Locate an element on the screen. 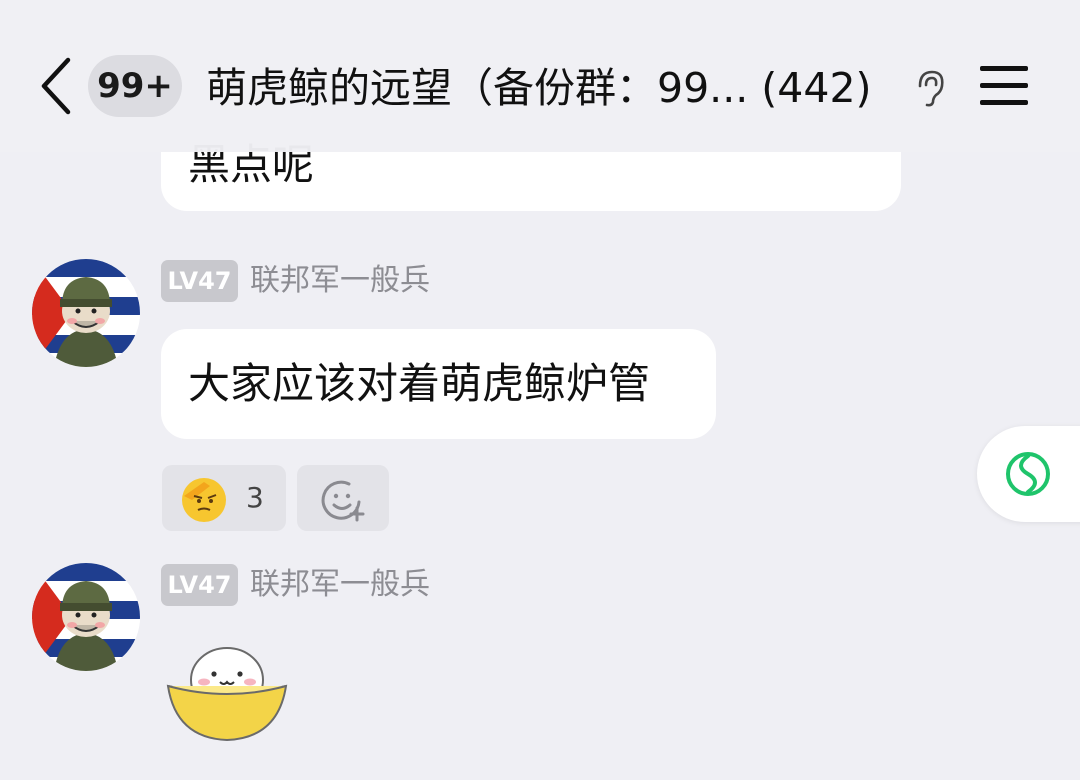  back-button is located at coordinates (57, 86).